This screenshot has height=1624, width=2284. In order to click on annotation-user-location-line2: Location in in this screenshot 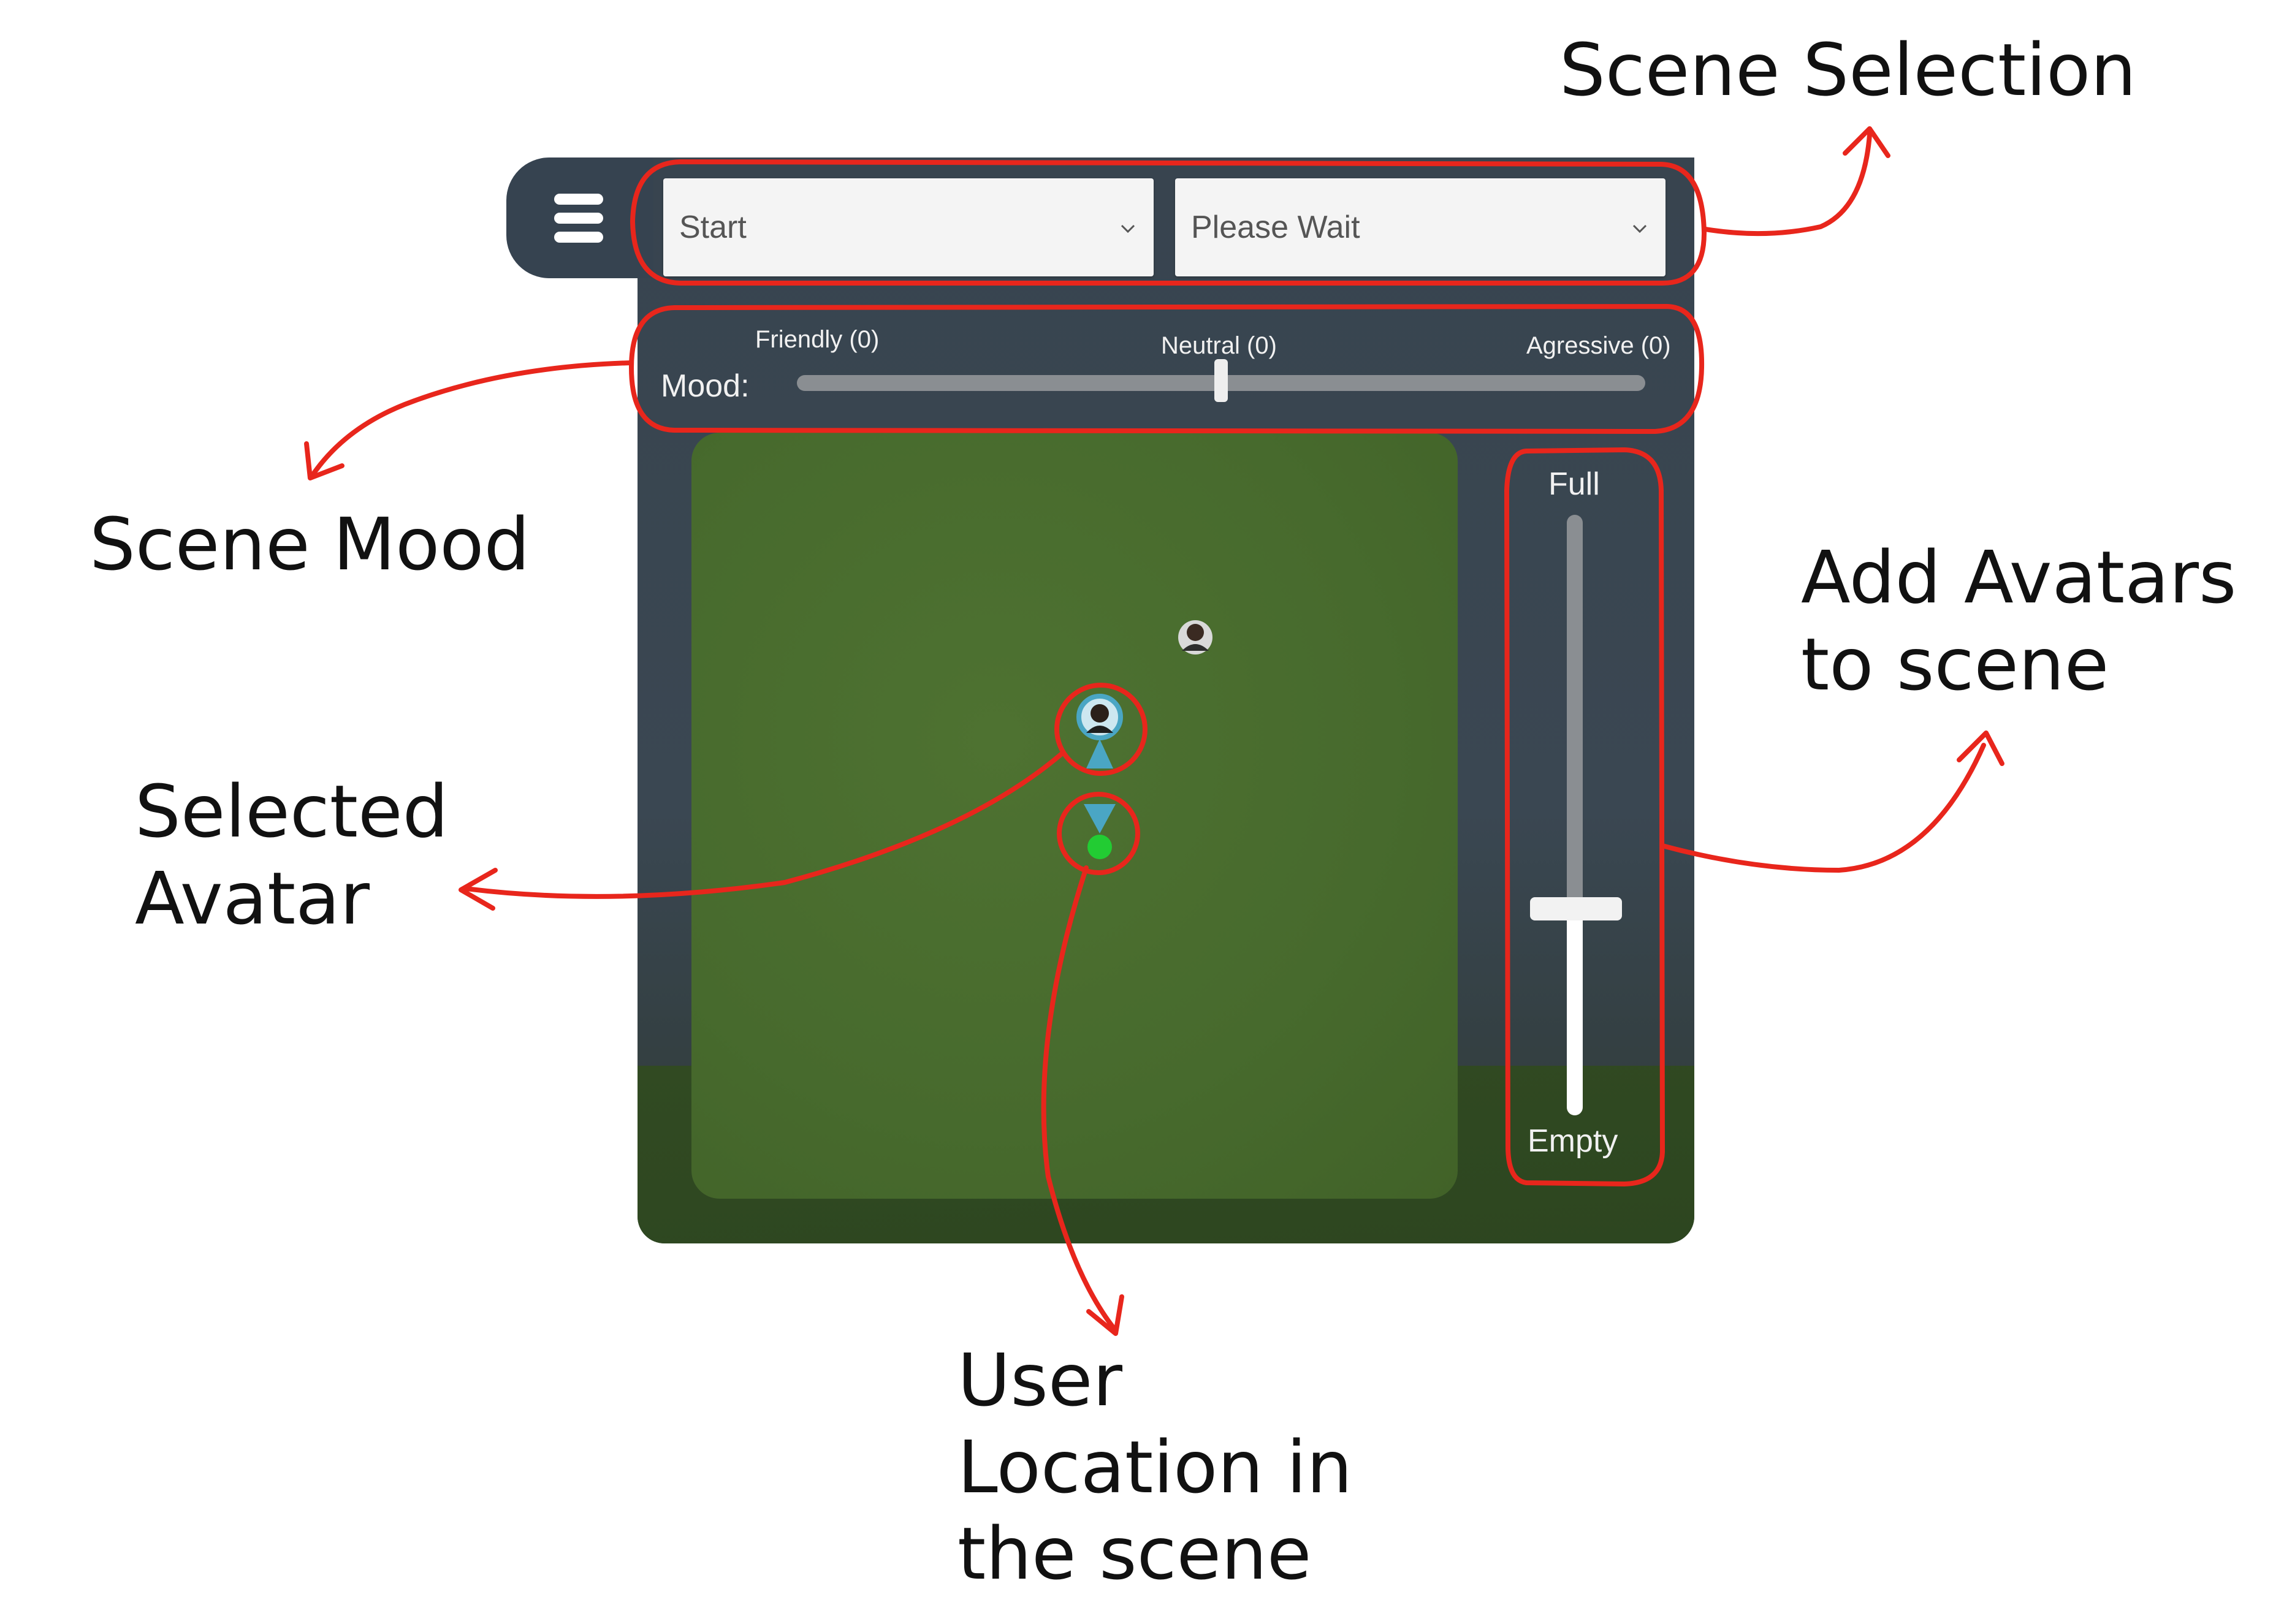, I will do `click(1155, 1466)`.